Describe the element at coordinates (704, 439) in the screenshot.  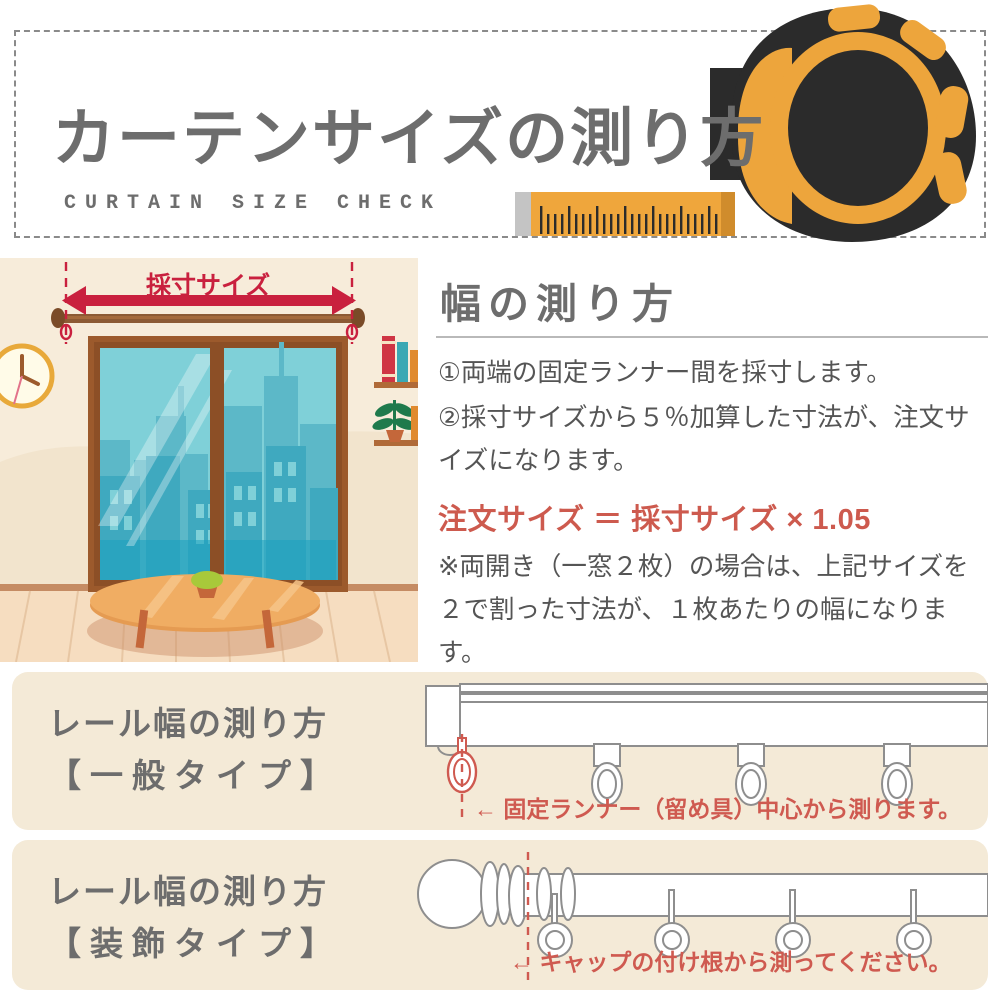
I see `step-2: ②採寸サイズから５％加算した寸法が、注文サイズになります。` at that location.